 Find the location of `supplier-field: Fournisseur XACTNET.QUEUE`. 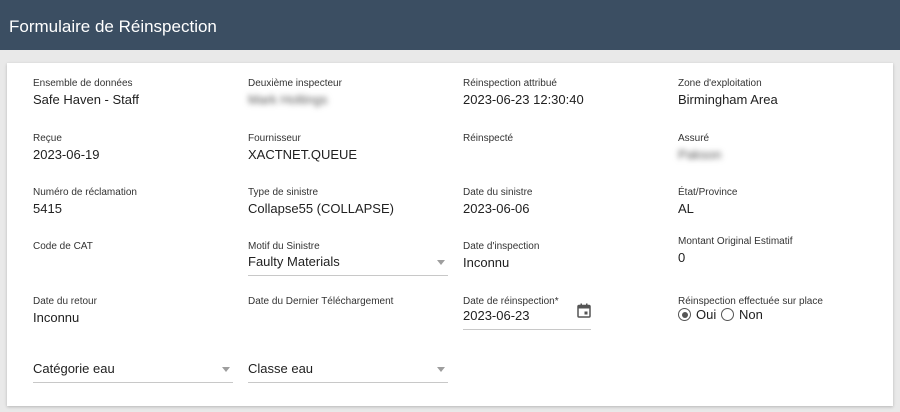

supplier-field: Fournisseur XACTNET.QUEUE is located at coordinates (302, 148).